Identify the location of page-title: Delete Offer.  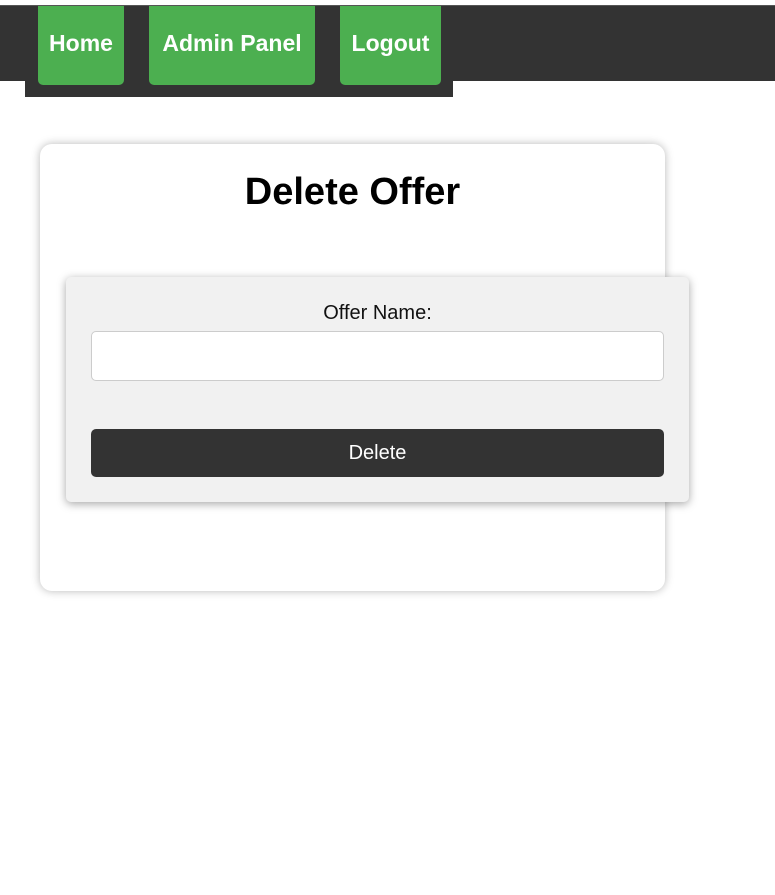
(352, 192).